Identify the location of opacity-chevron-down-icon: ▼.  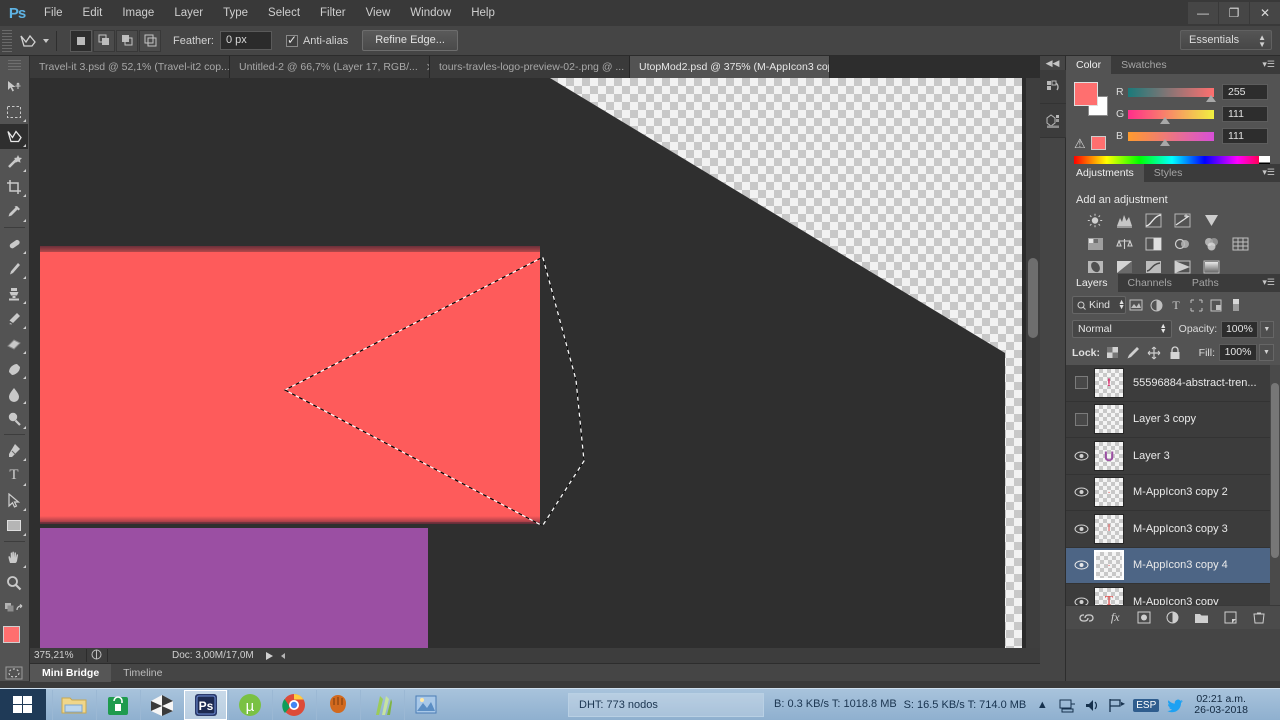
(1266, 329).